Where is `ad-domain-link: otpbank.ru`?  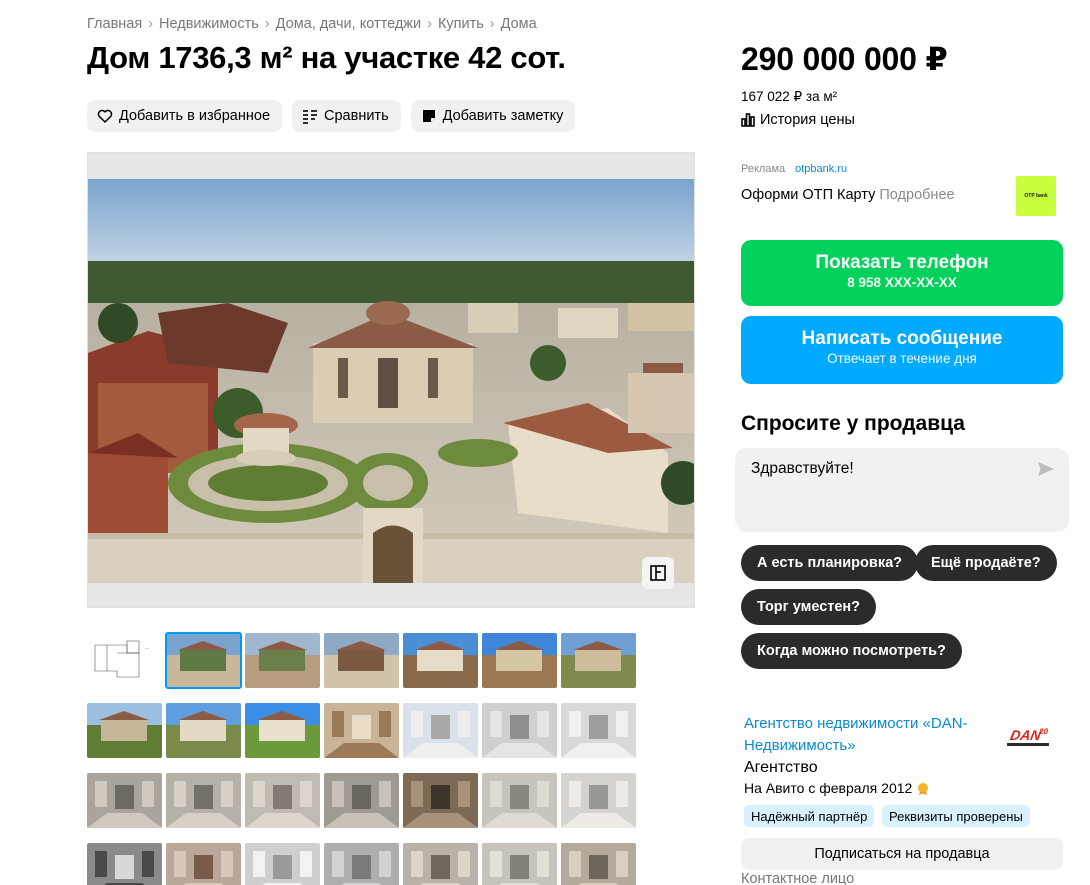
ad-domain-link: otpbank.ru is located at coordinates (821, 169).